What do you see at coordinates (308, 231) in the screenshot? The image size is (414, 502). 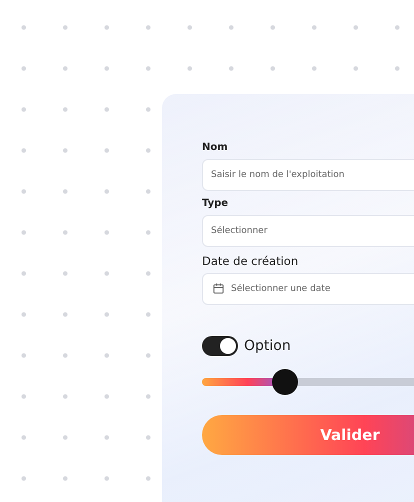 I see `select-field: Sélectionner` at bounding box center [308, 231].